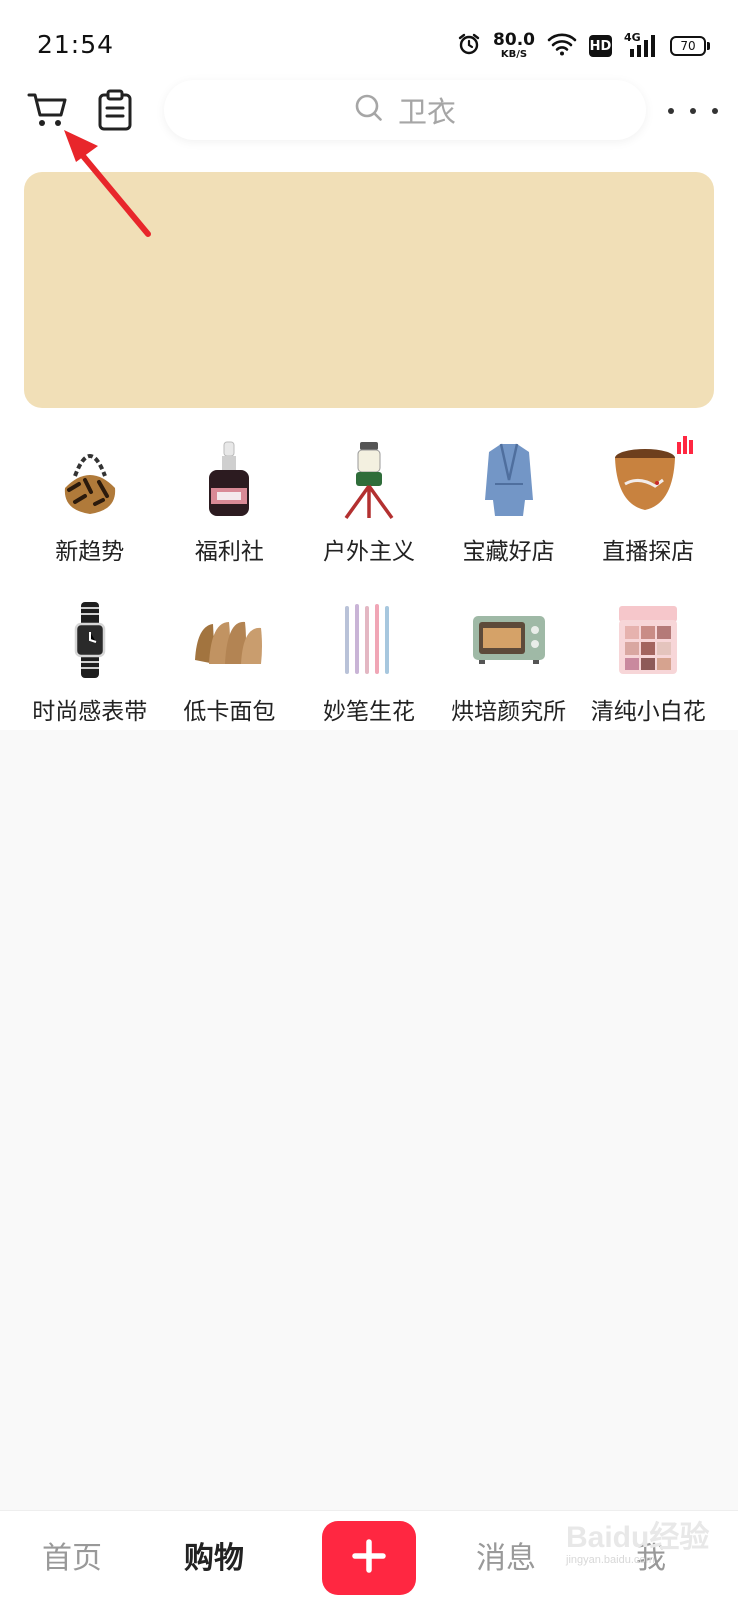  What do you see at coordinates (369, 290) in the screenshot?
I see `promo-banner` at bounding box center [369, 290].